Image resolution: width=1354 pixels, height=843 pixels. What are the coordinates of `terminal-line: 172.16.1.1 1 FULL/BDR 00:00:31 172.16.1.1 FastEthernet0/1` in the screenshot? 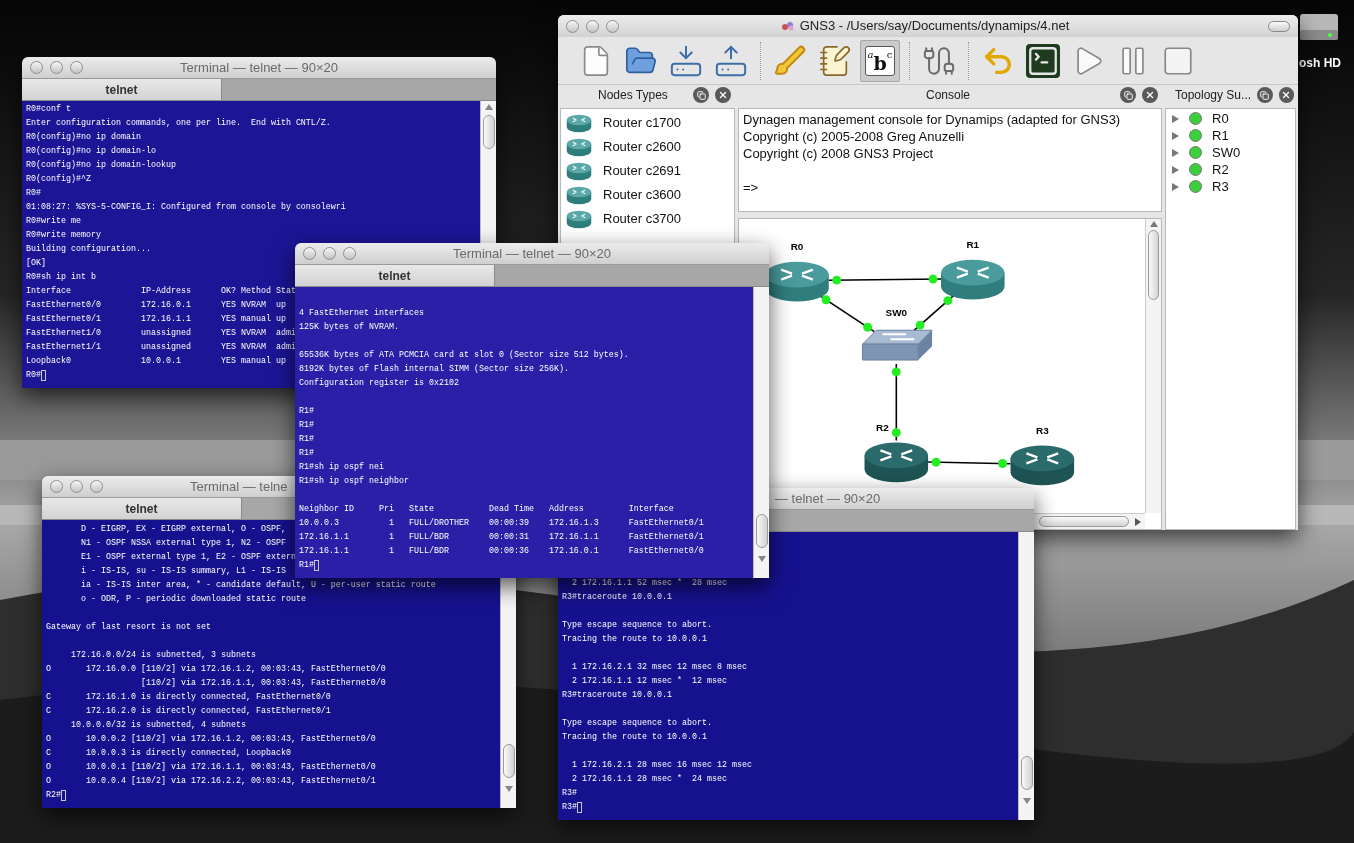 It's located at (501, 537).